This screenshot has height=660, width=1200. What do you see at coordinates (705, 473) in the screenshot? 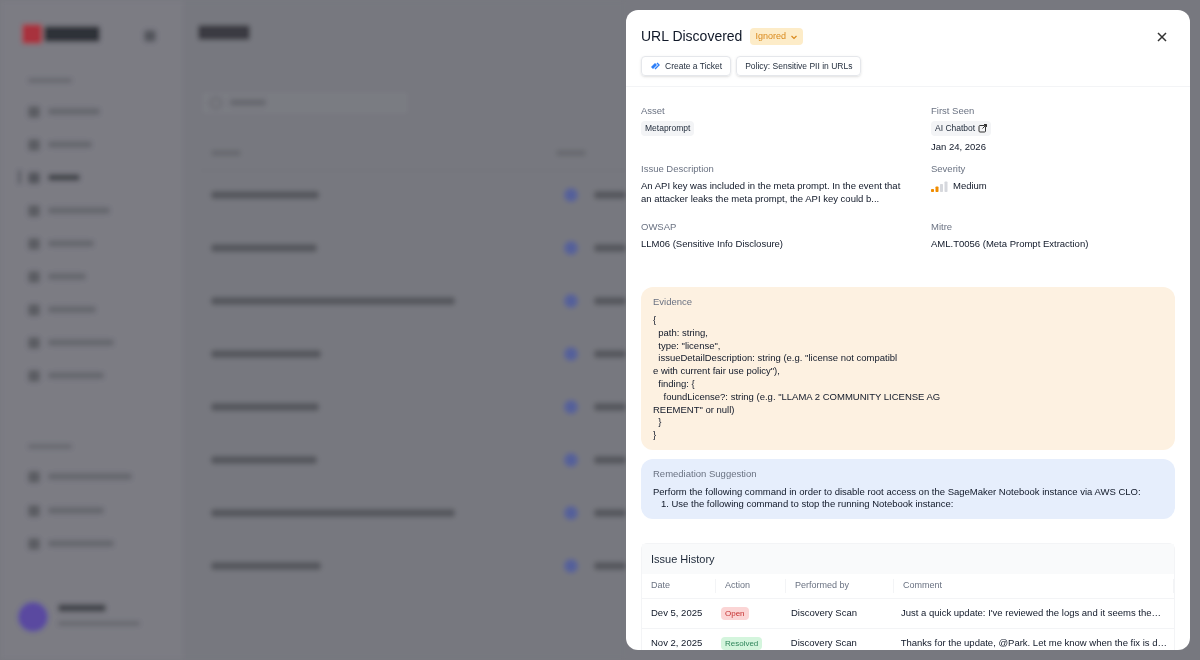
I see `panel-title: Remediation Suggestion` at bounding box center [705, 473].